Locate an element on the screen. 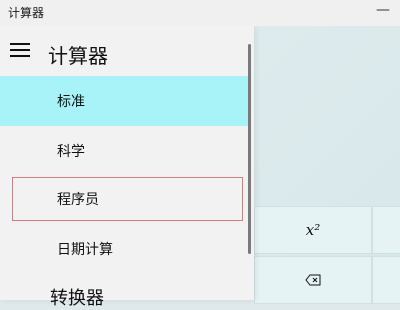 This screenshot has width=400, height=310. nav-item-standard: 标准 is located at coordinates (125, 101).